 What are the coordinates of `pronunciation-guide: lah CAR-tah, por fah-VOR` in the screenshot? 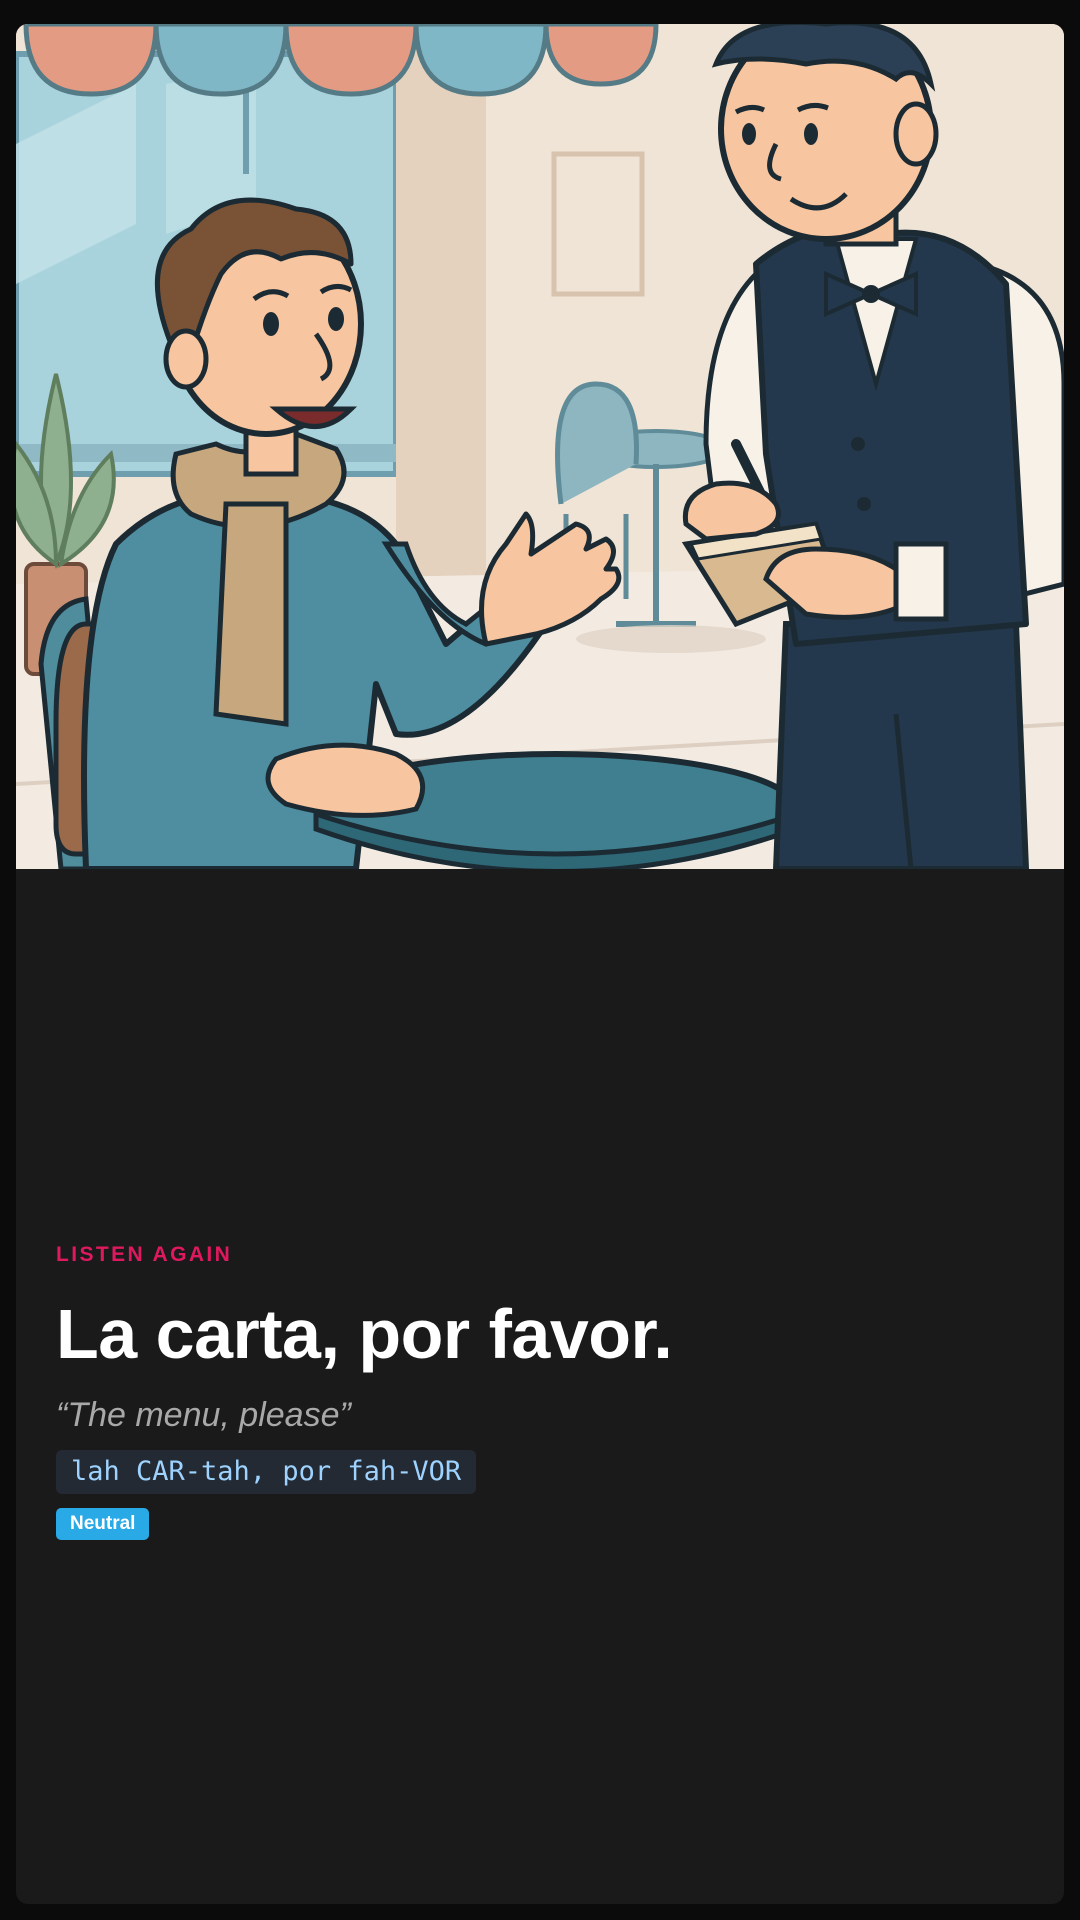 It's located at (266, 1472).